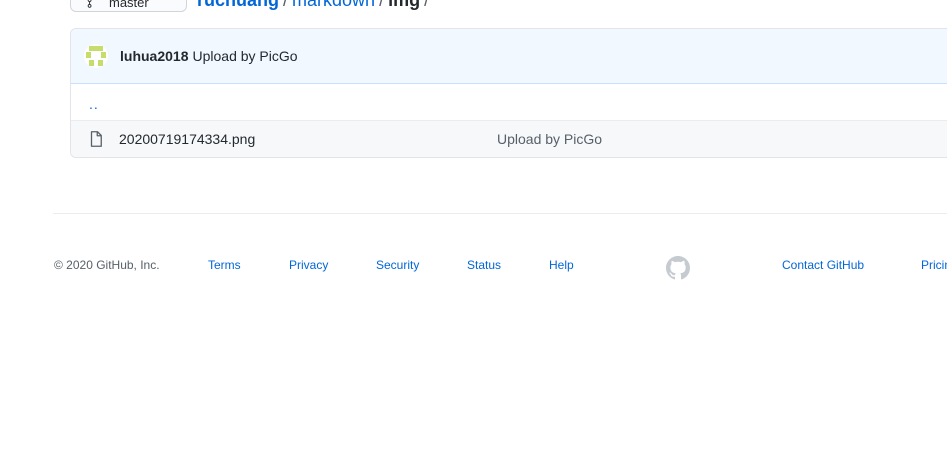 The width and height of the screenshot is (947, 456). I want to click on branch-select-button: master, so click(128, 6).